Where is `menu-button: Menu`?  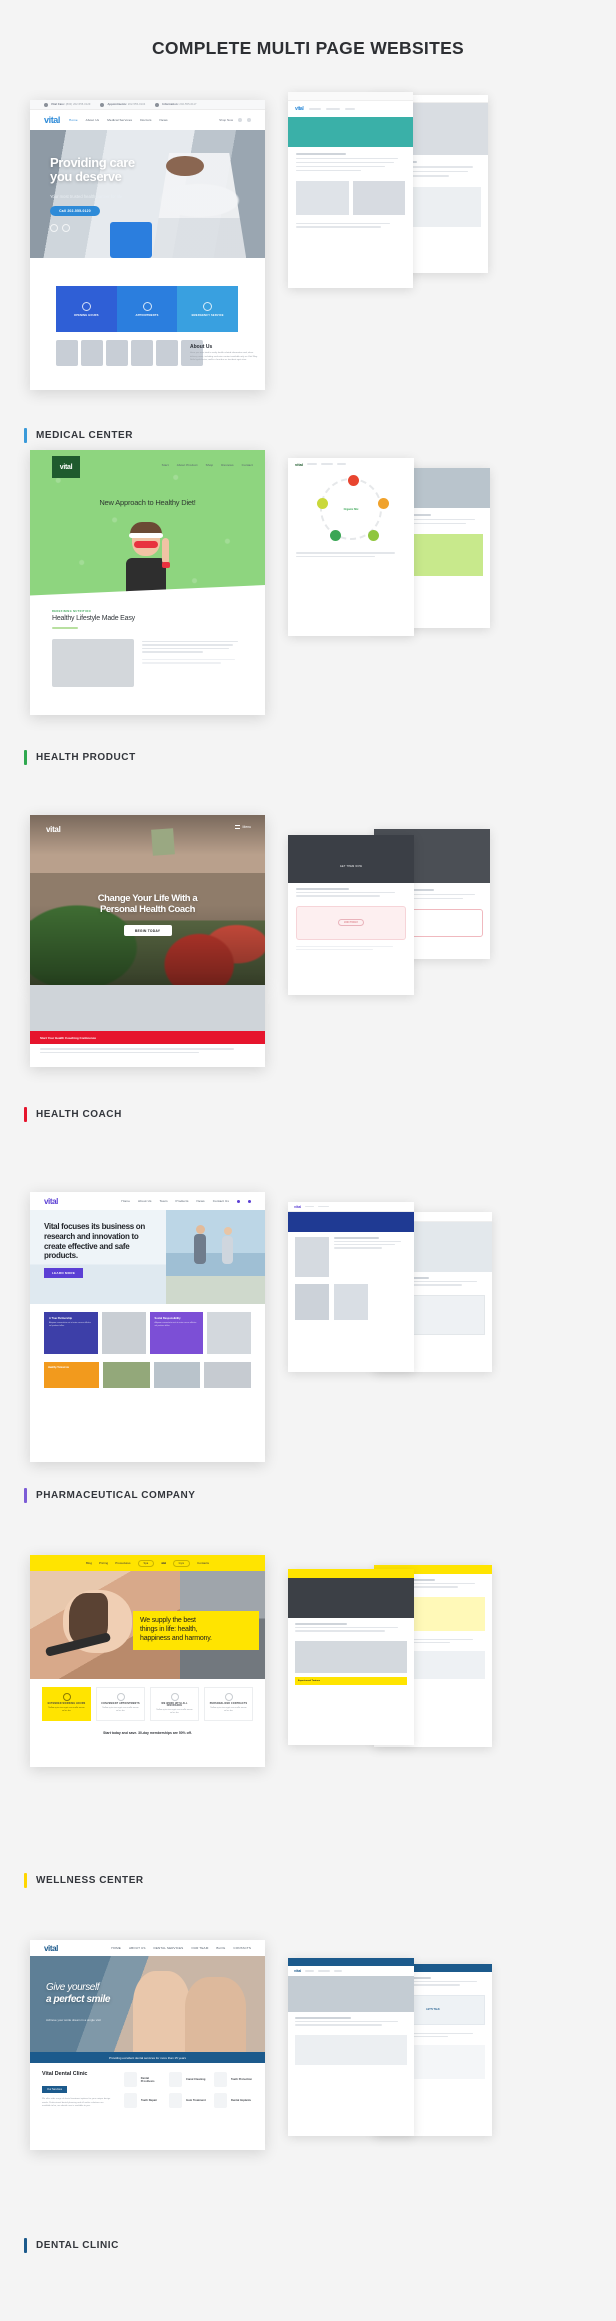 menu-button: Menu is located at coordinates (242, 827).